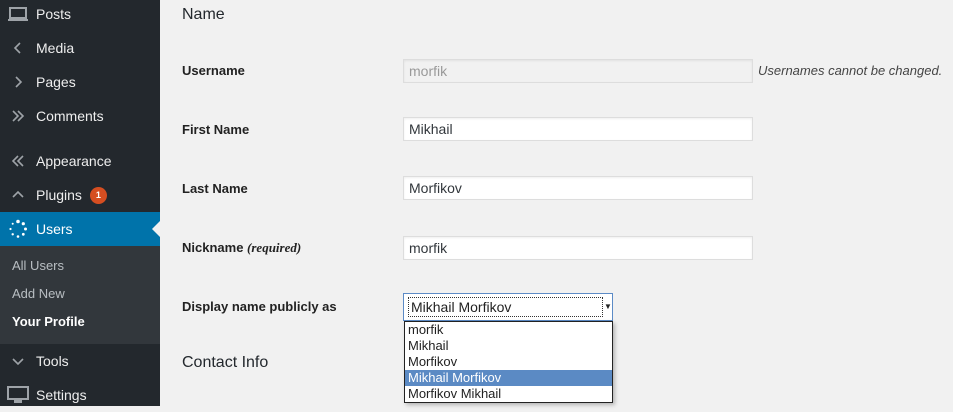 The image size is (953, 412). I want to click on menu-item-plugins: Plugins 1, so click(80, 195).